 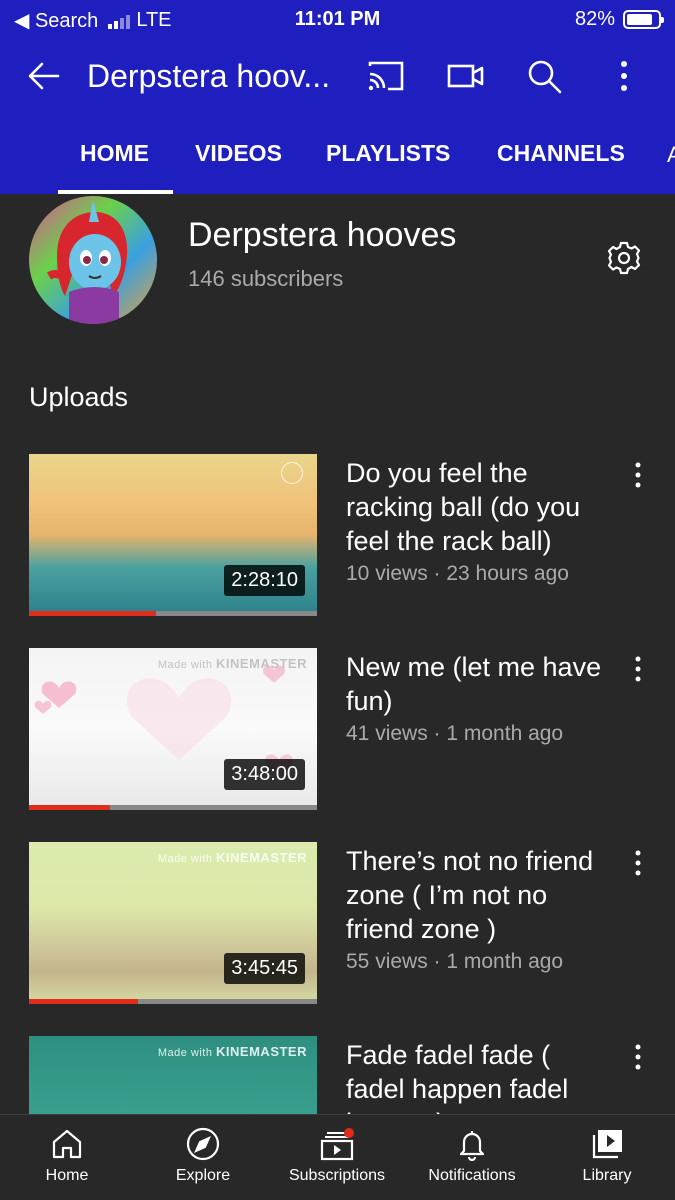 I want to click on tab-videos: VIDEOS, so click(x=238, y=153).